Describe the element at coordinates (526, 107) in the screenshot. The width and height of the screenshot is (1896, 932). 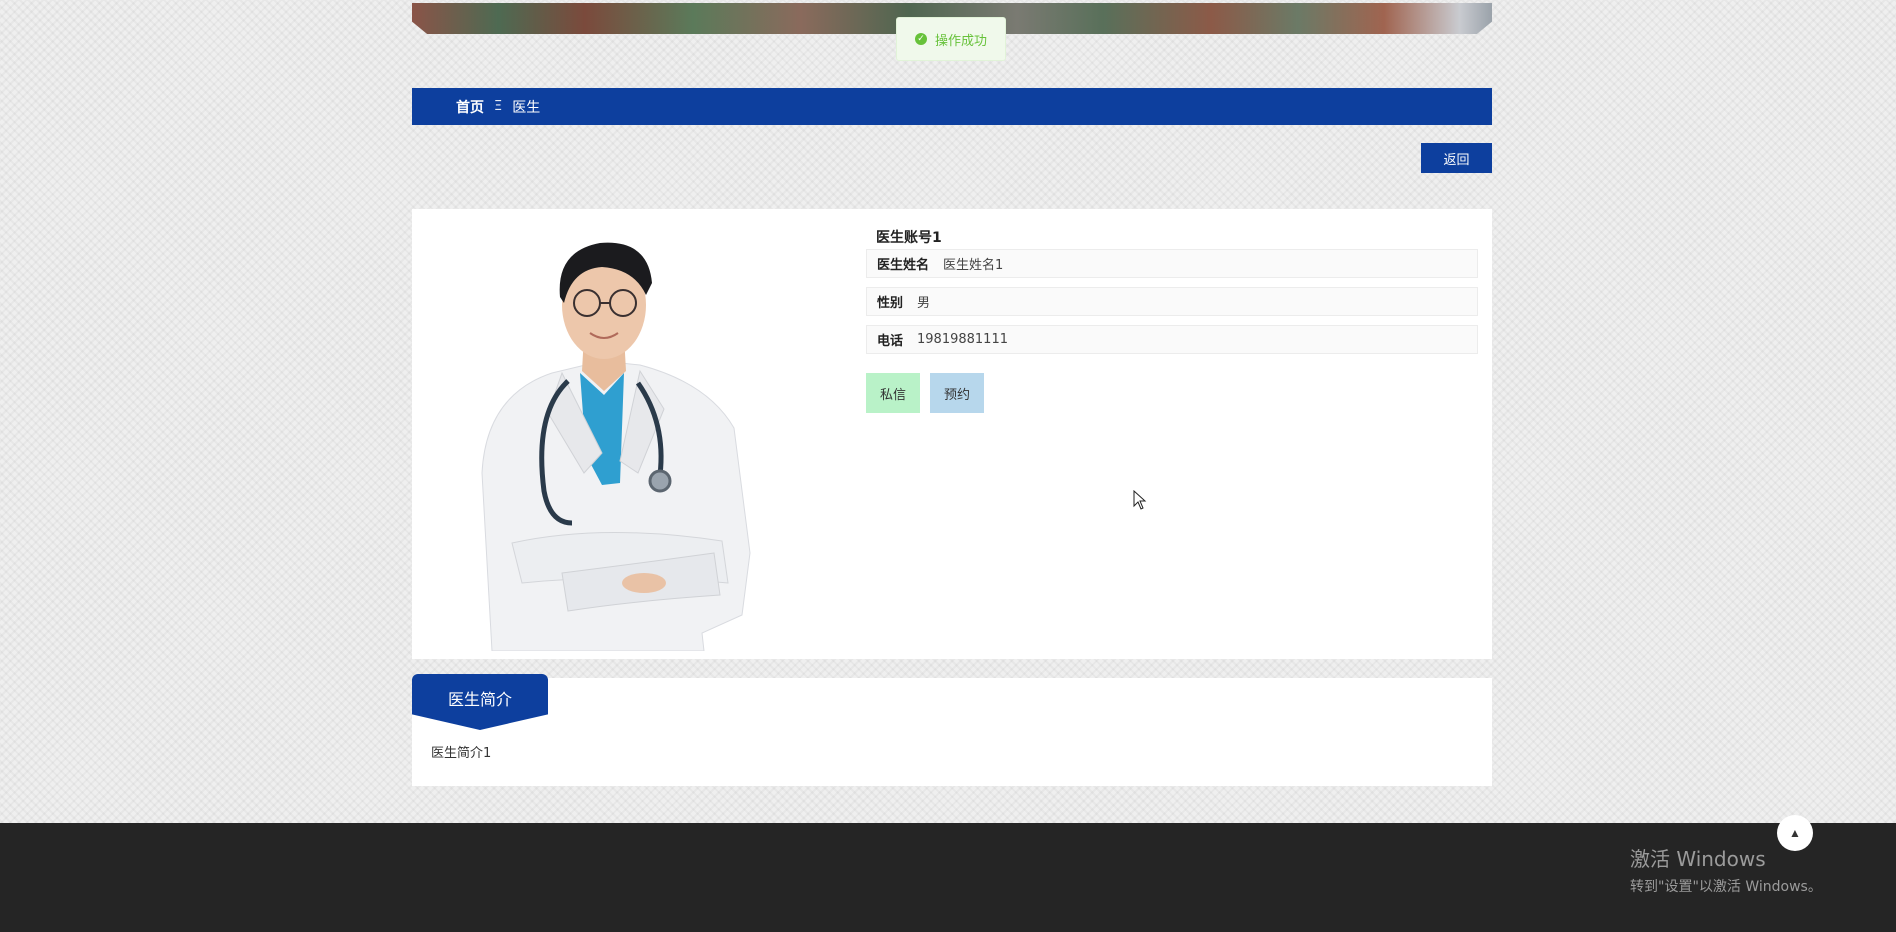
I see `breadcrumb-current: 医生` at that location.